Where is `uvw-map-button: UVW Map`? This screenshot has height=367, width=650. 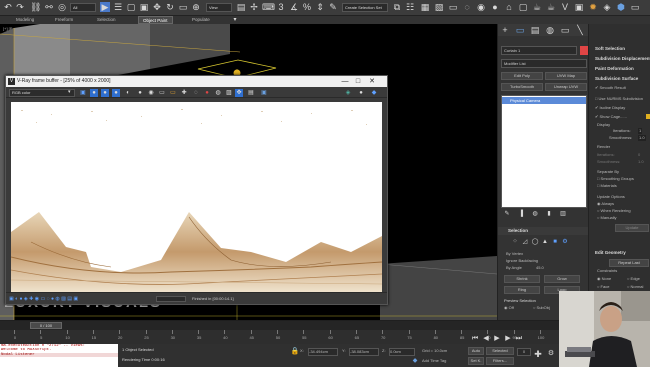
uvw-map-button: UVW Map is located at coordinates (566, 76).